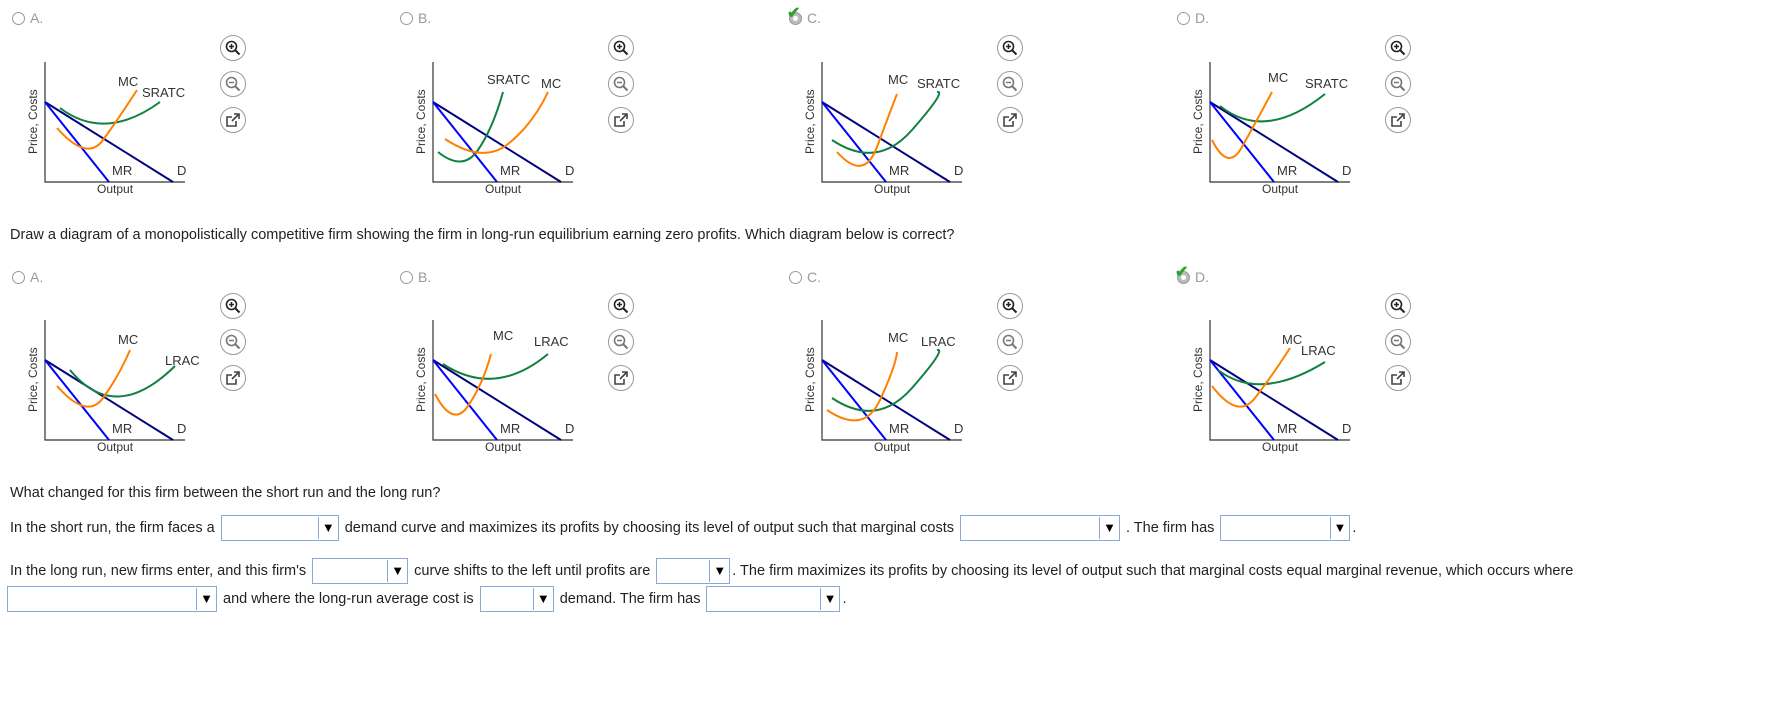  Describe the element at coordinates (1360, 117) in the screenshot. I see `graph-top-d: Price, Costs MC SRATC MR D Output` at that location.